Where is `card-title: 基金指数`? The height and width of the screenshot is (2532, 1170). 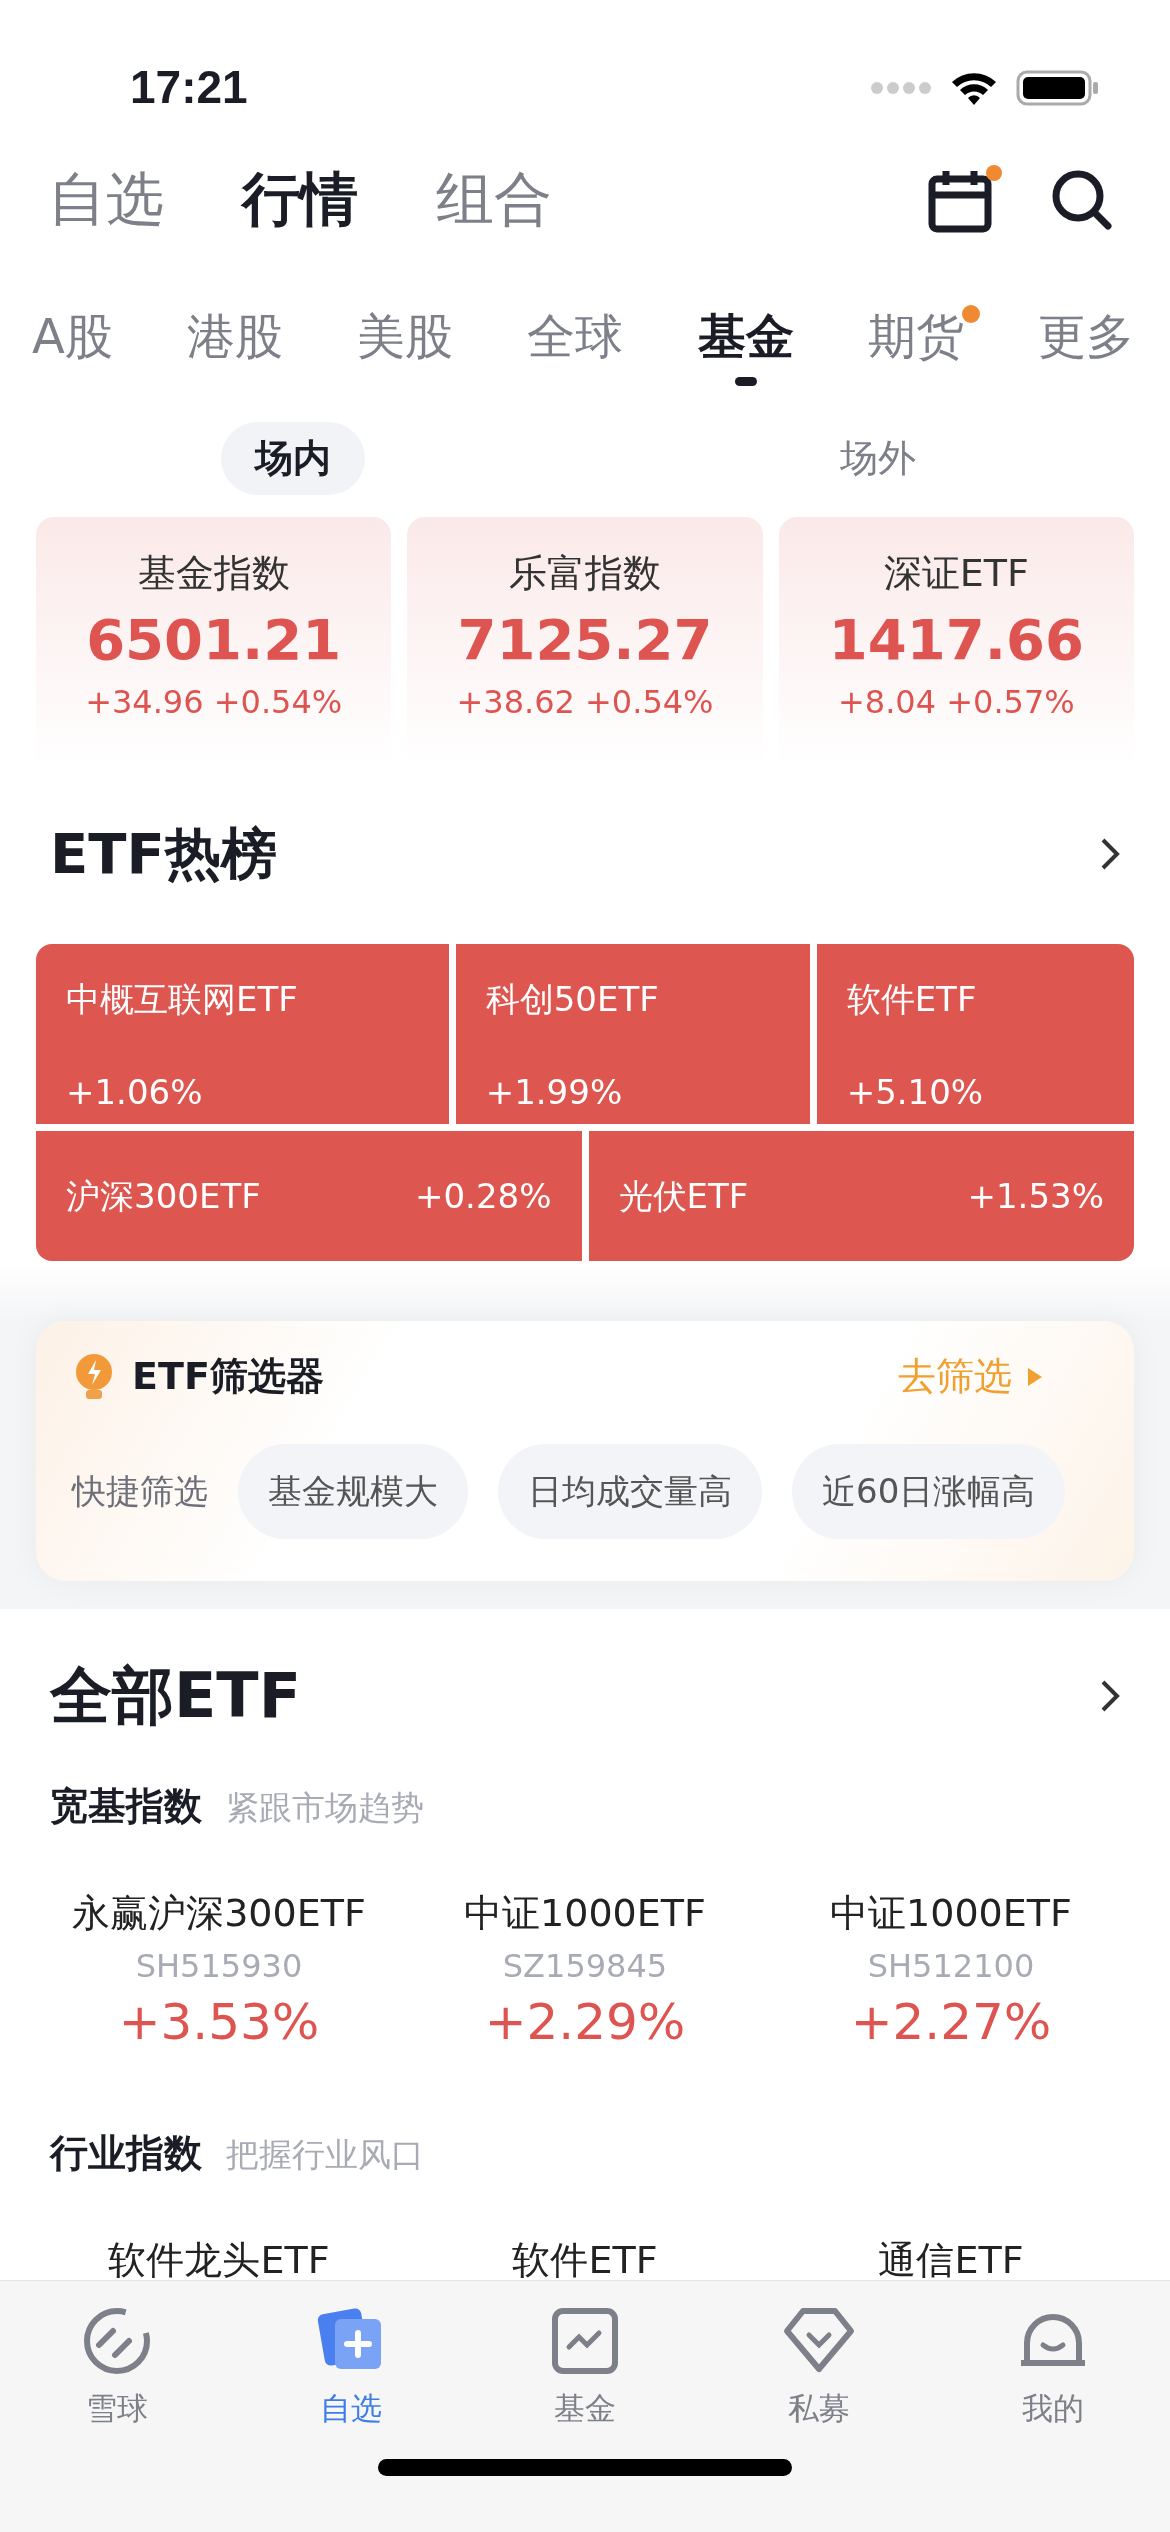 card-title: 基金指数 is located at coordinates (213, 574).